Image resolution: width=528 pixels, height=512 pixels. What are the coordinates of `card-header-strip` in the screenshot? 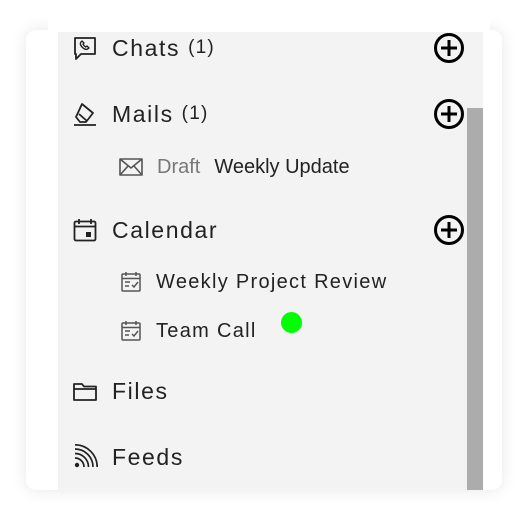 It's located at (269, 23).